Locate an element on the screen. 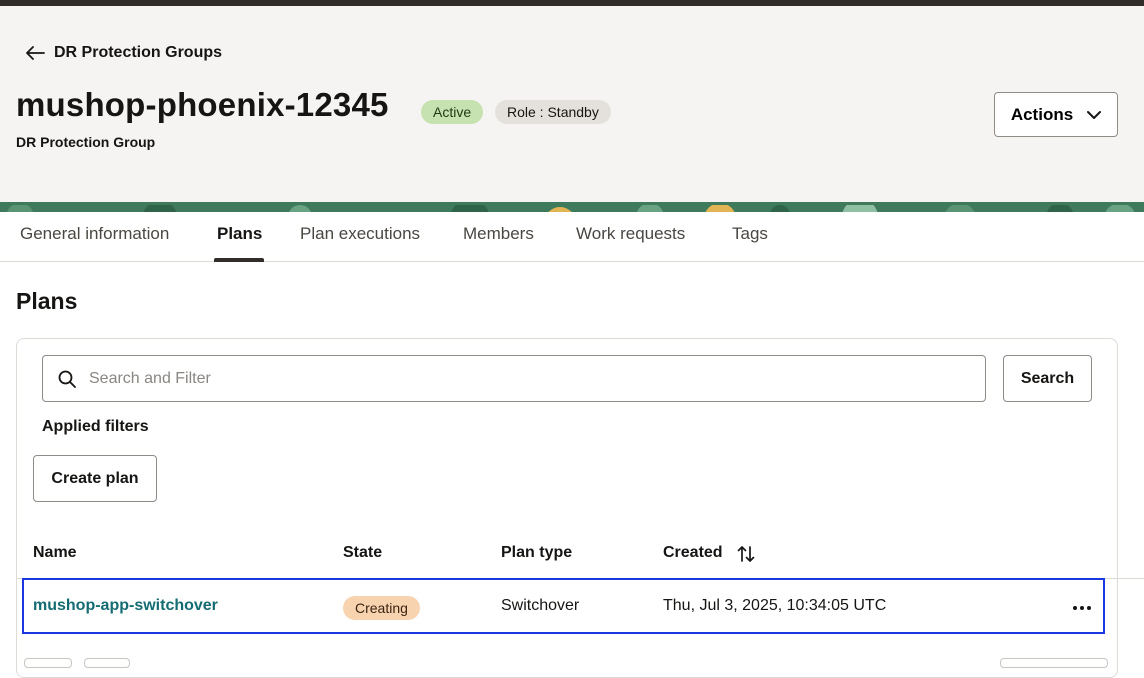 This screenshot has height=678, width=1144. breadcrumb-label: DR Protection Groups is located at coordinates (138, 52).